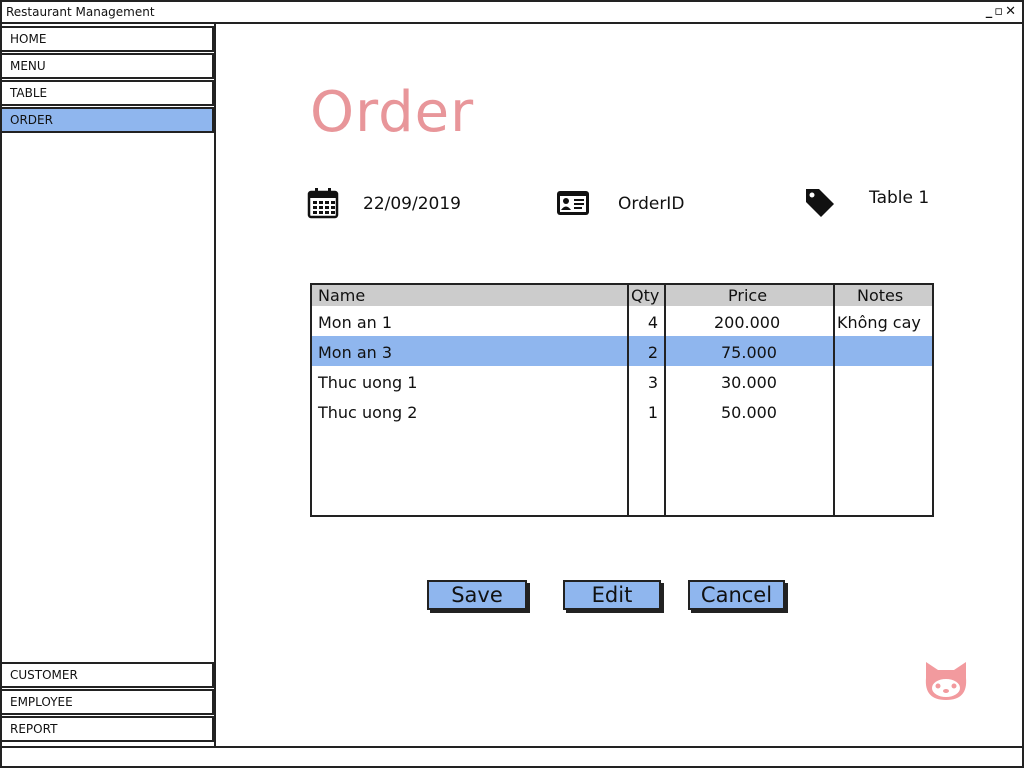  I want to click on table-header, so click(622, 295).